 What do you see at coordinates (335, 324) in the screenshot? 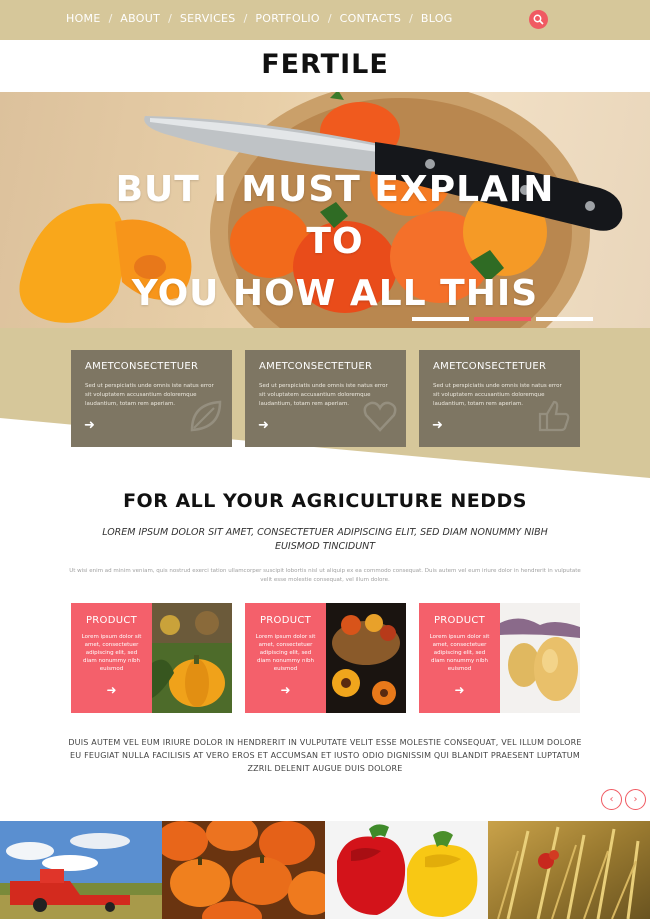
I see `hero-heading-line: MISTAKE` at bounding box center [335, 324].